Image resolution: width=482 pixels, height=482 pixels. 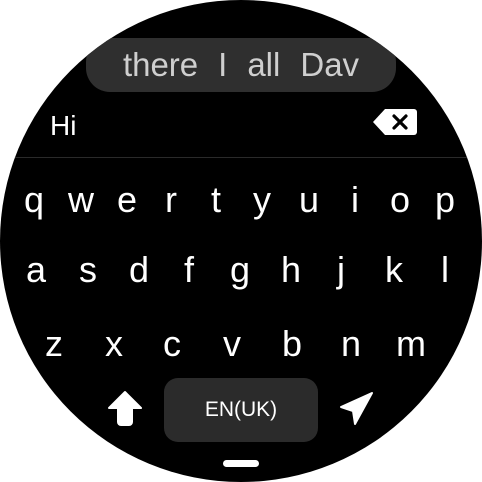 What do you see at coordinates (222, 65) in the screenshot?
I see `suggestion-item: I` at bounding box center [222, 65].